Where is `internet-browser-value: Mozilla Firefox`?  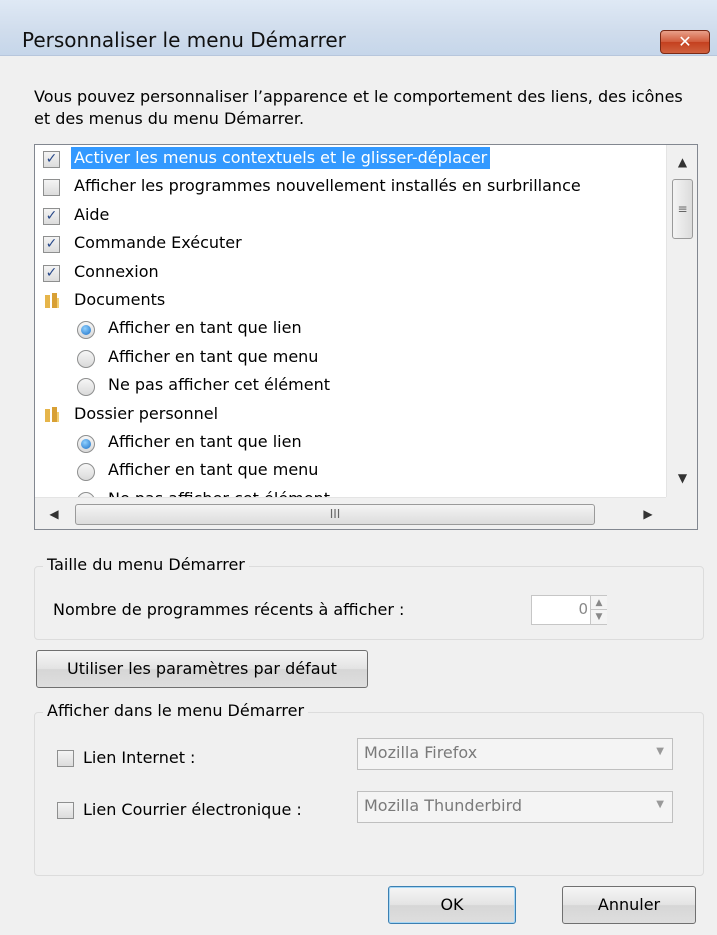
internet-browser-value: Mozilla Firefox is located at coordinates (421, 752).